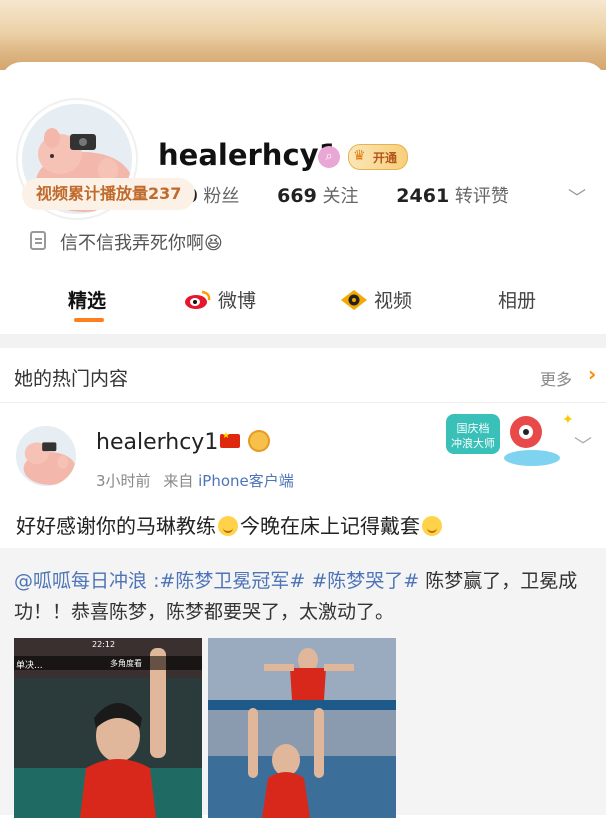 The width and height of the screenshot is (606, 818). Describe the element at coordinates (178, 481) in the screenshot. I see `post-source-prefix: 来自` at that location.